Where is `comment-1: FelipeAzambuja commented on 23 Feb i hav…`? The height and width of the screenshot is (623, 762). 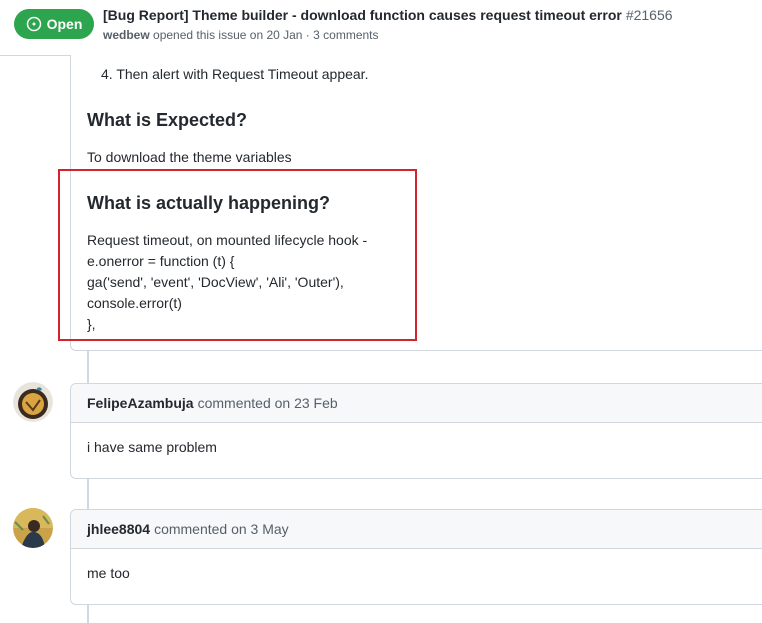
comment-1: FelipeAzambuja commented on 23 Feb i hav… is located at coordinates (416, 431).